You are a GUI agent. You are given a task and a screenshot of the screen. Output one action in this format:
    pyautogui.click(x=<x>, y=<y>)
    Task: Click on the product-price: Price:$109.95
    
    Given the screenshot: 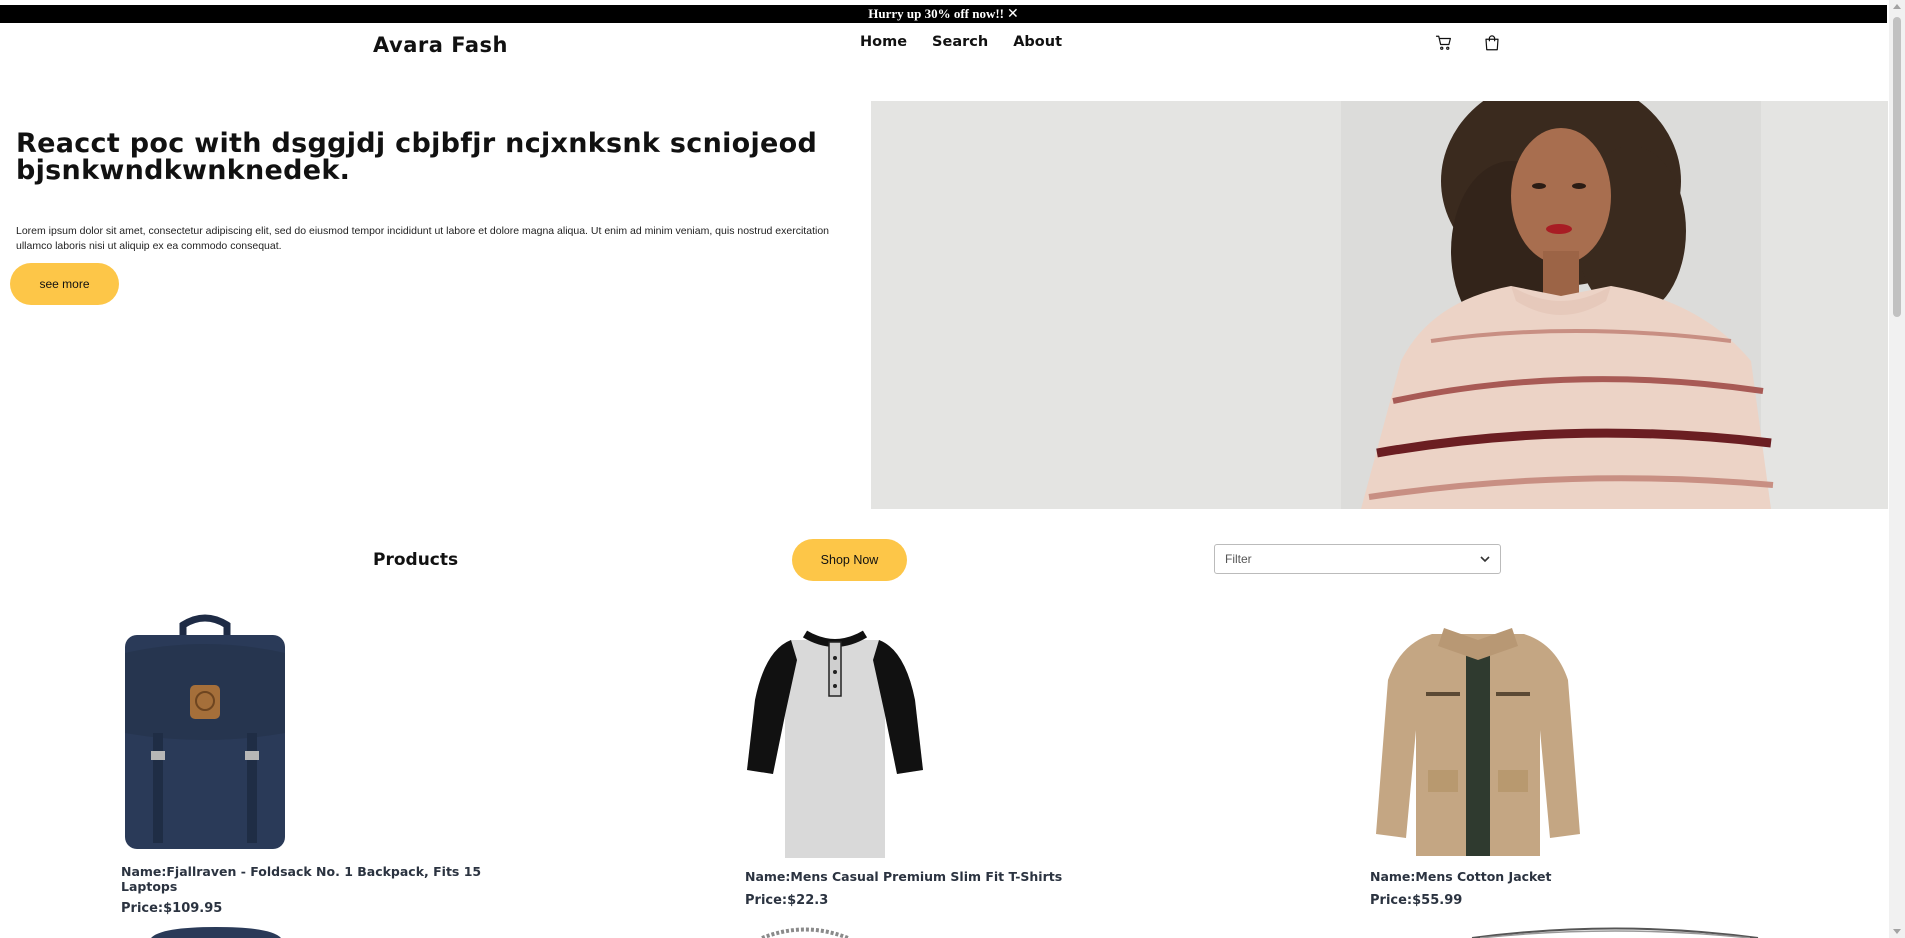 What is the action you would take?
    pyautogui.click(x=172, y=908)
    